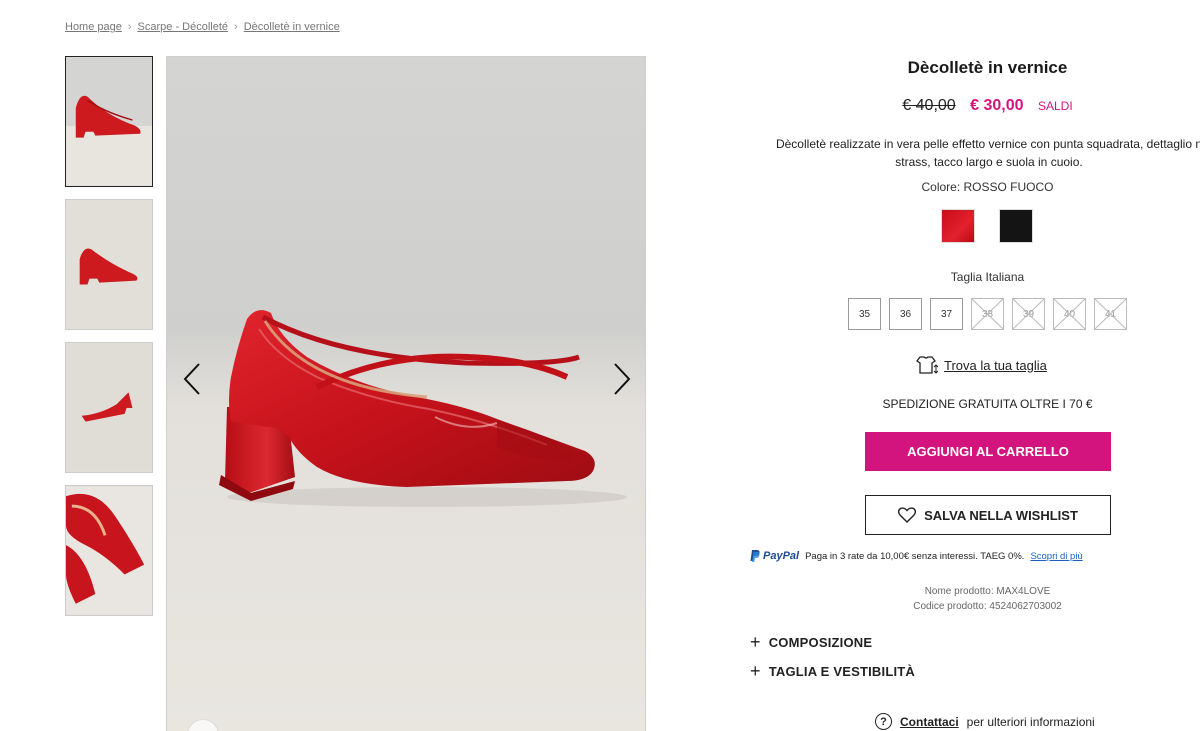  I want to click on sale-badge: SALDI, so click(1055, 106).